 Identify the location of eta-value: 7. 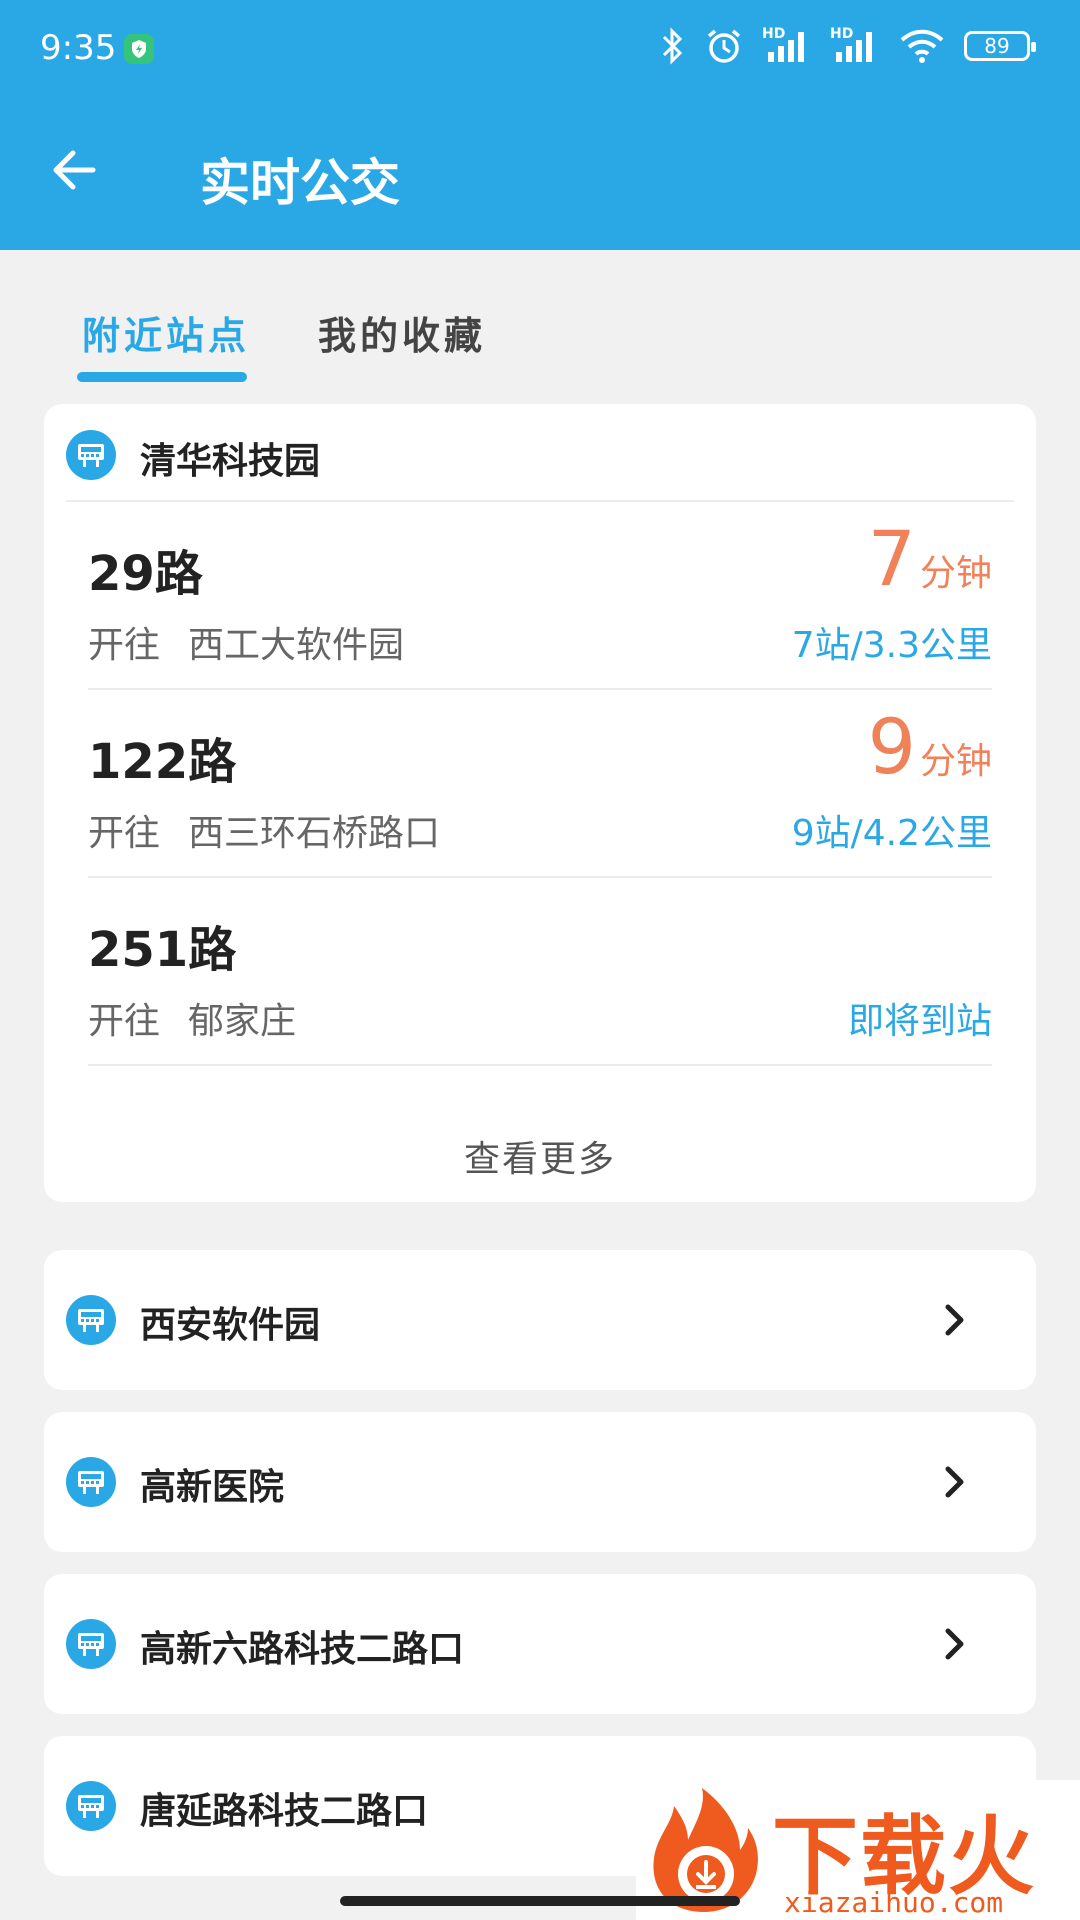
(891, 558).